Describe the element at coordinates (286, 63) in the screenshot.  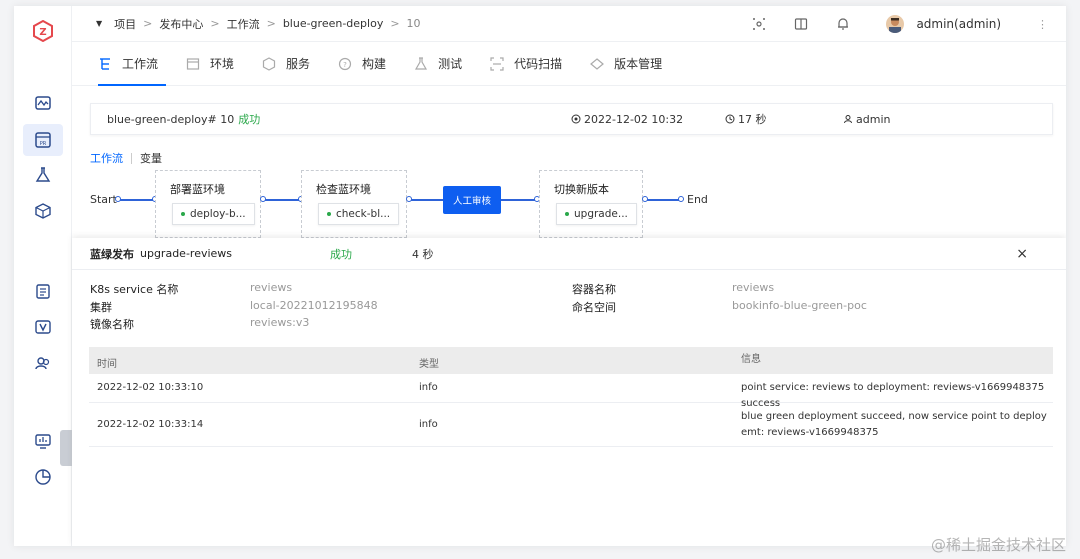
I see `tab-service: 服务` at that location.